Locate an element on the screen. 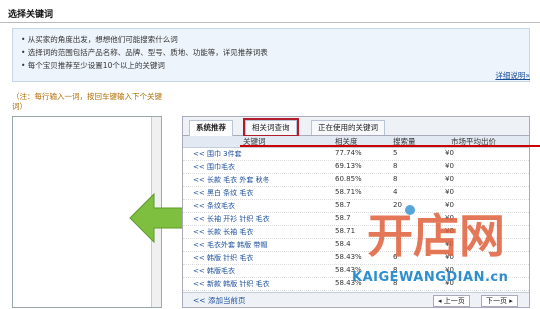 This screenshot has height=309, width=540. table-row: << 围巾 3件套 77.74% 5 ¥0 is located at coordinates (356, 154).